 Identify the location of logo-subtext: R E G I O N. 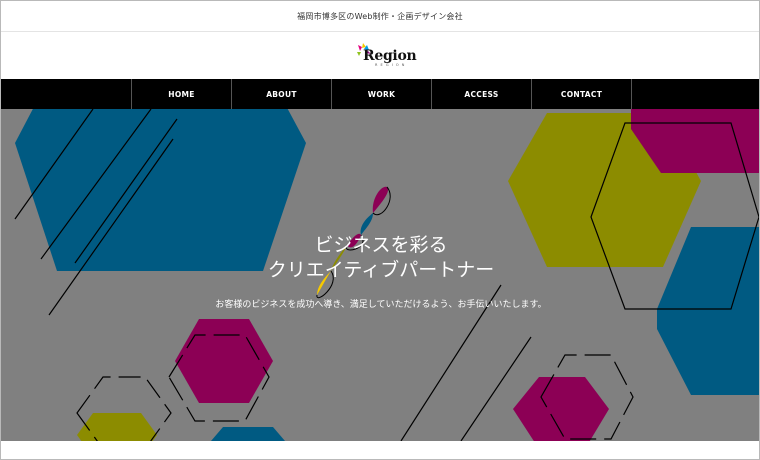
(390, 65).